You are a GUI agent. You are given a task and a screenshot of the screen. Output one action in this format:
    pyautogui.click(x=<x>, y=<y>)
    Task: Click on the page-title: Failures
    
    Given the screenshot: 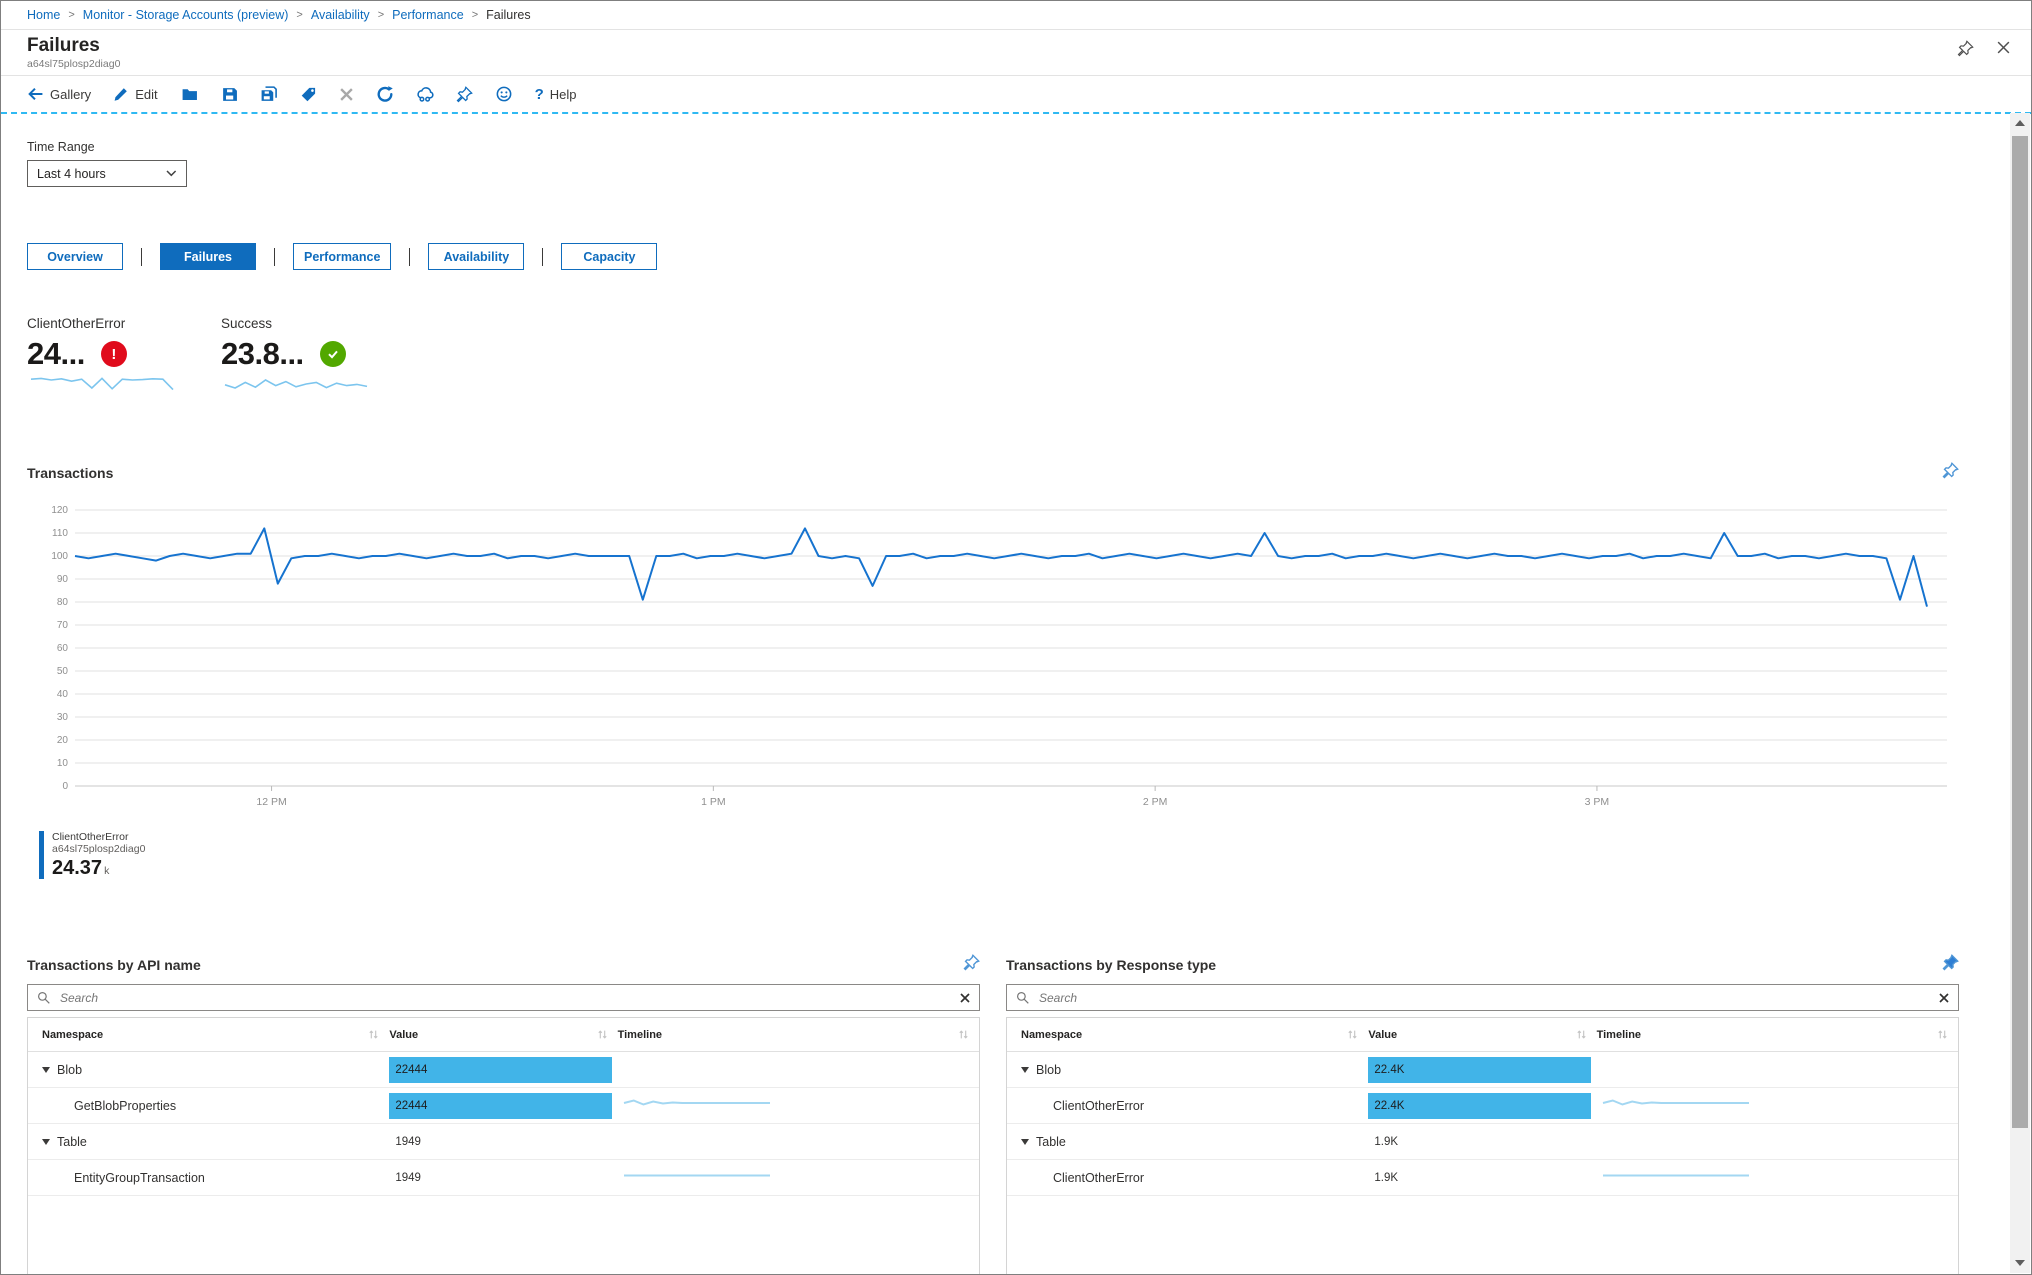 What is the action you would take?
    pyautogui.click(x=63, y=45)
    